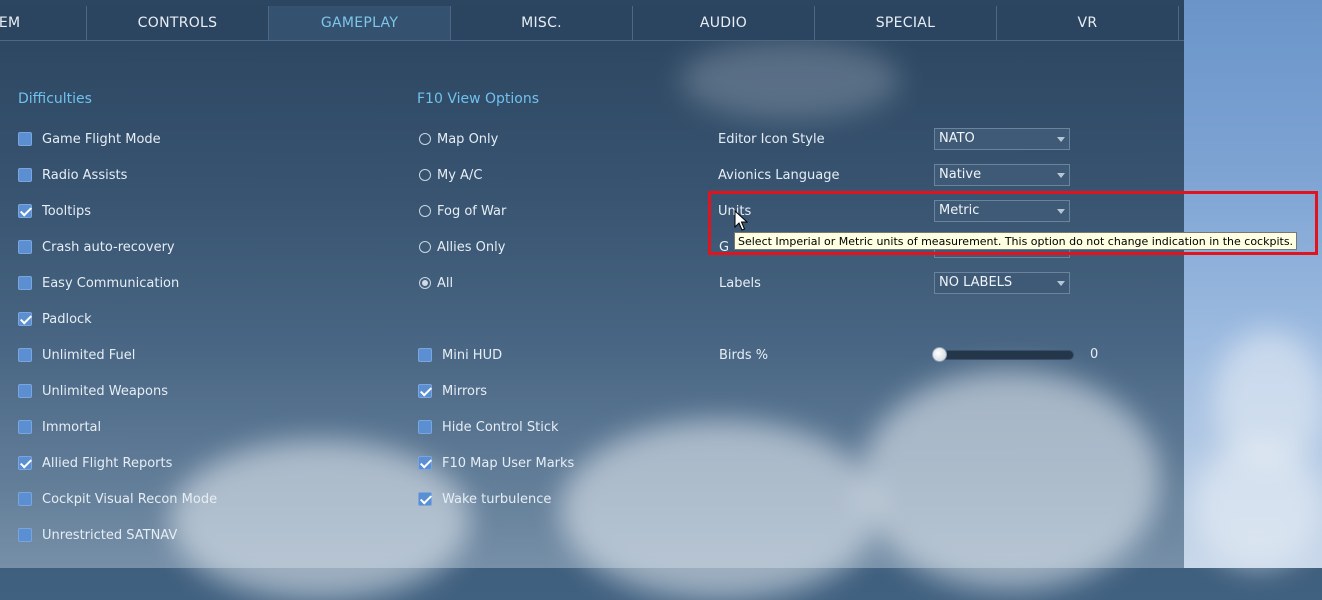 The image size is (1322, 600). What do you see at coordinates (360, 23) in the screenshot?
I see `tab-gameplay: GAMEPLAY` at bounding box center [360, 23].